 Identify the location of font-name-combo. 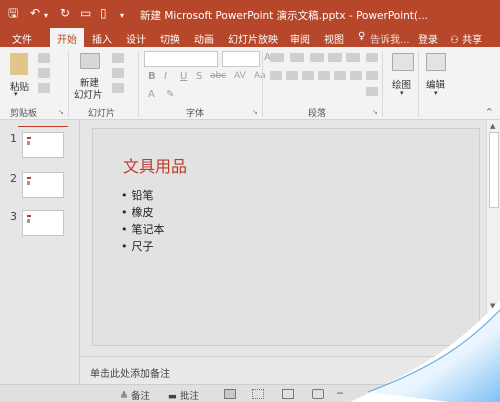
(181, 59).